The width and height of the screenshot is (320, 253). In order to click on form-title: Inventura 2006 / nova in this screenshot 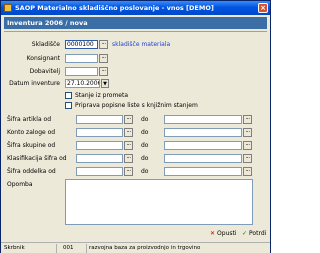, I will do `click(135, 23)`.